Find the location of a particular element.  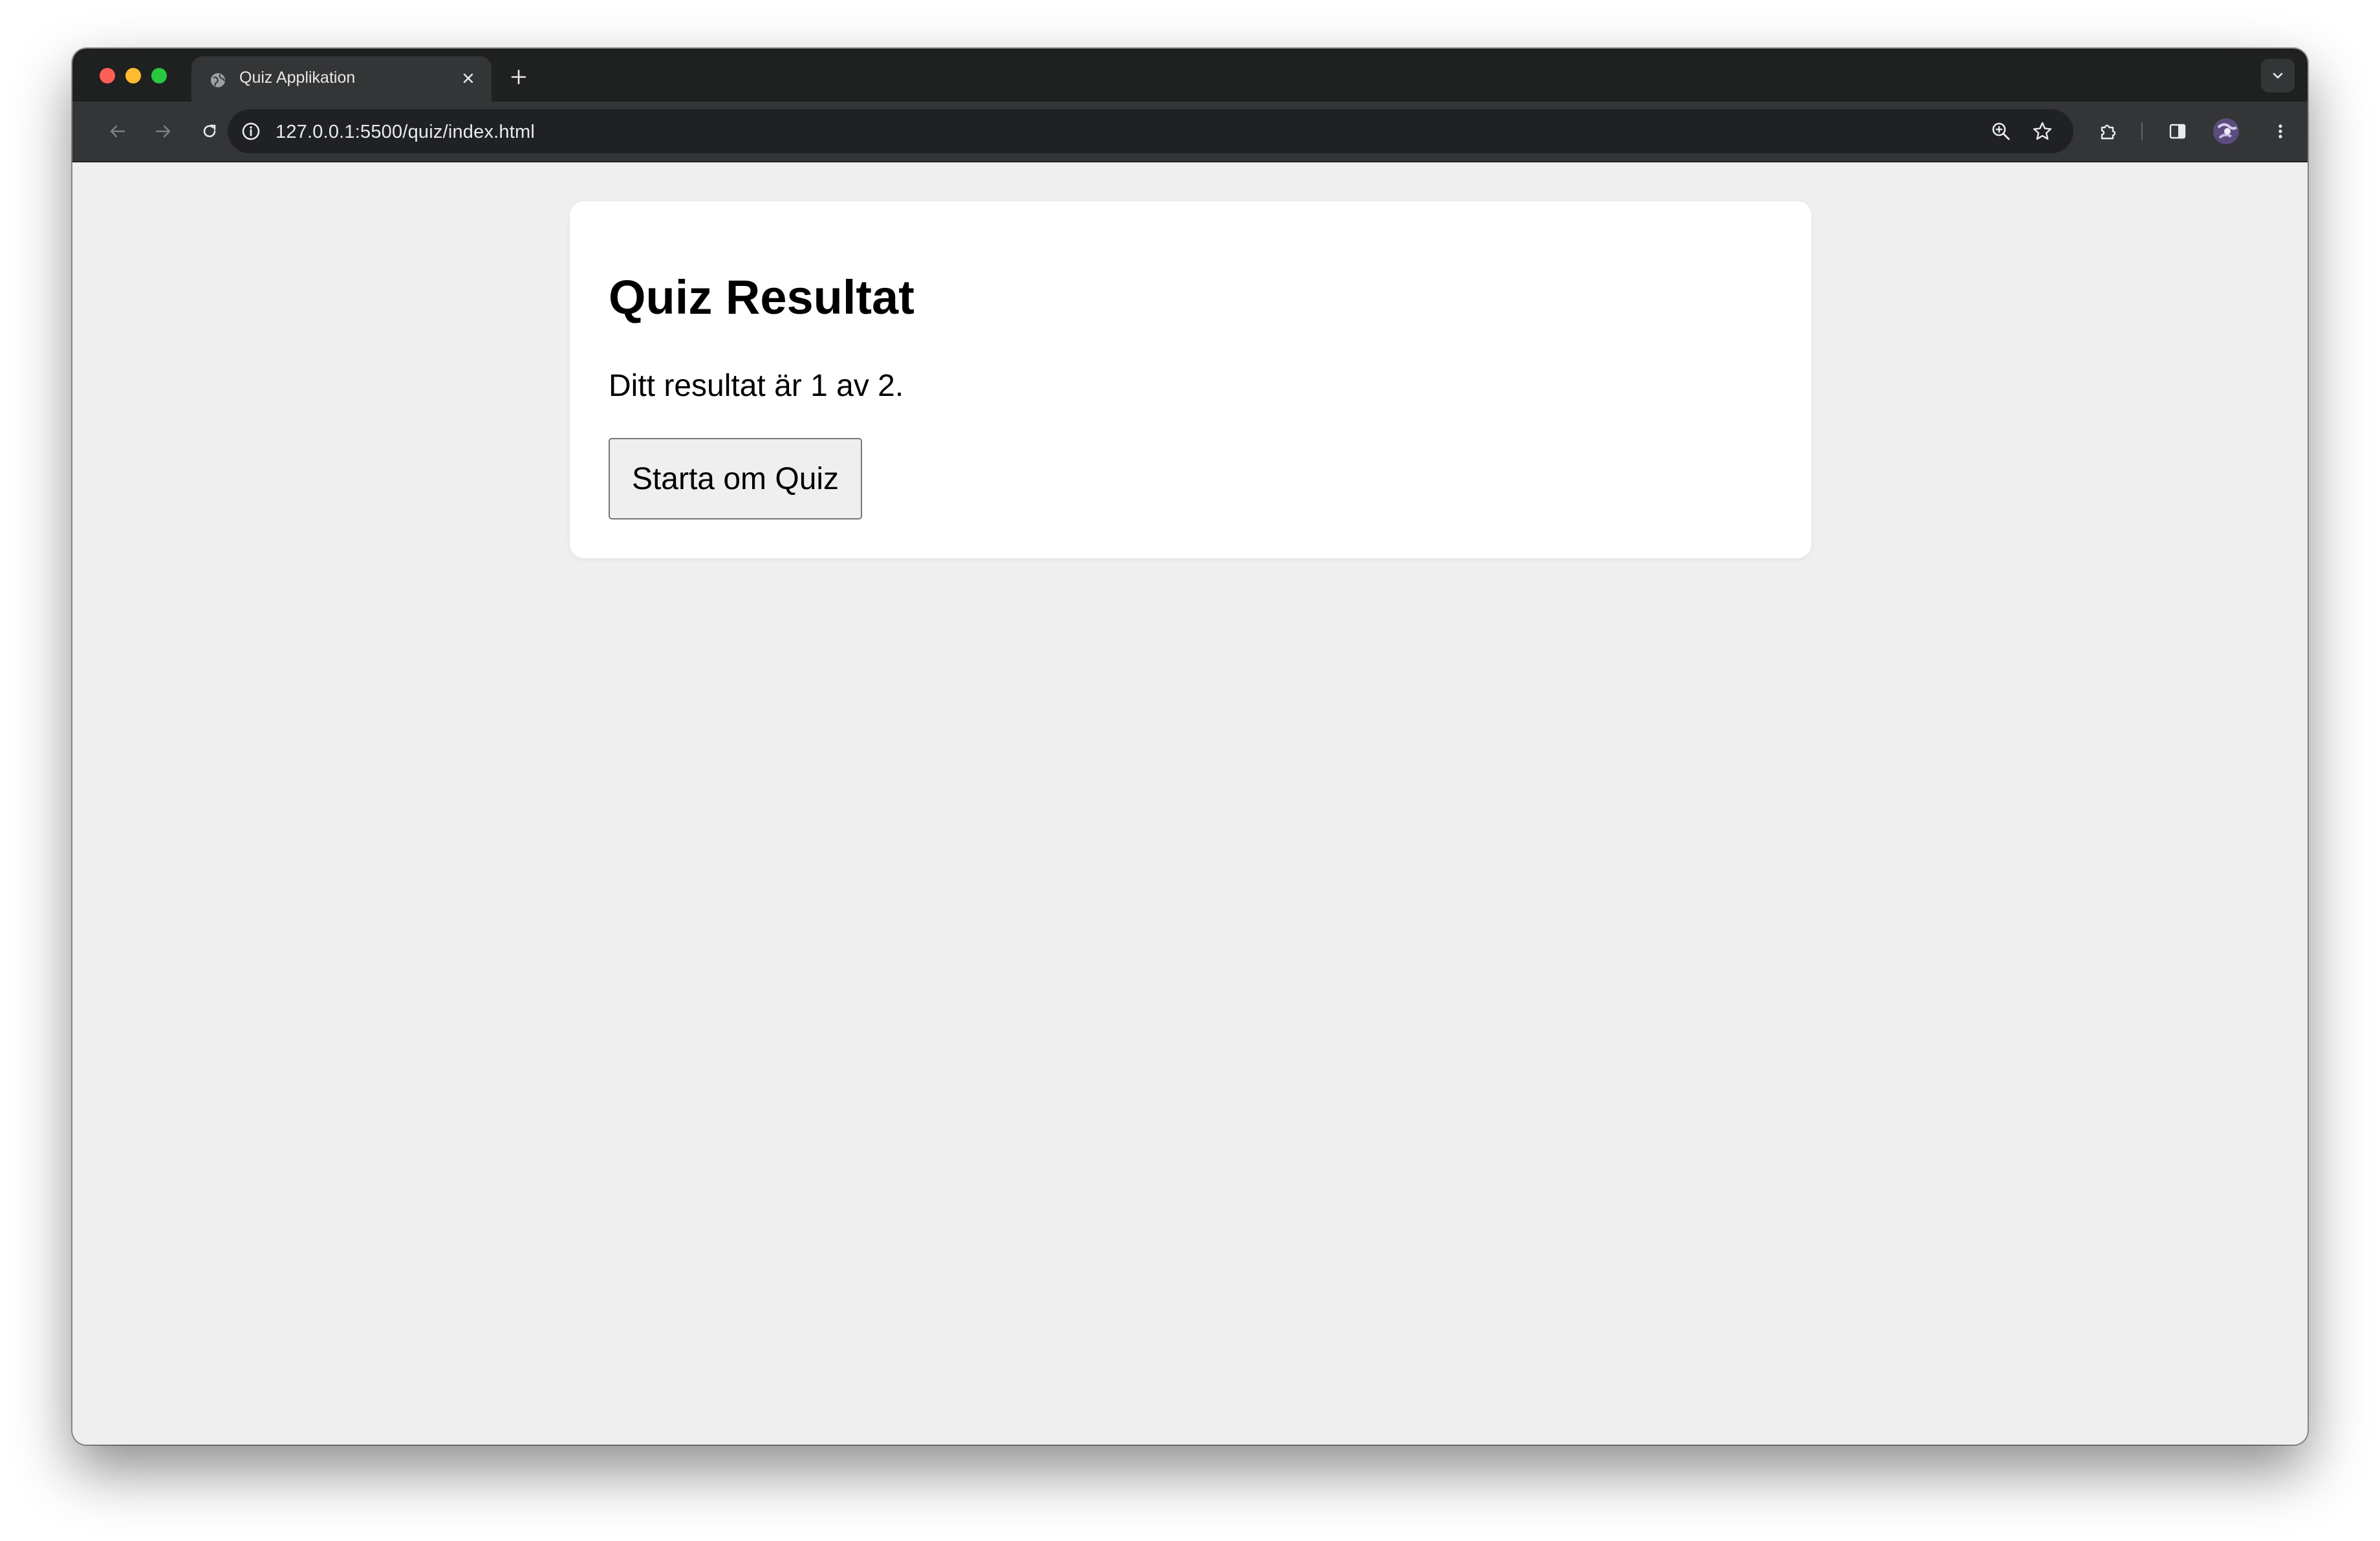

site-info-icon is located at coordinates (251, 131).